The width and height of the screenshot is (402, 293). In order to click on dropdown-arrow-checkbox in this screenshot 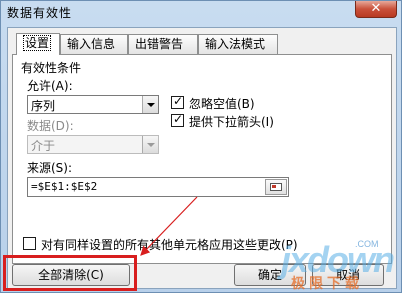, I will do `click(177, 119)`.